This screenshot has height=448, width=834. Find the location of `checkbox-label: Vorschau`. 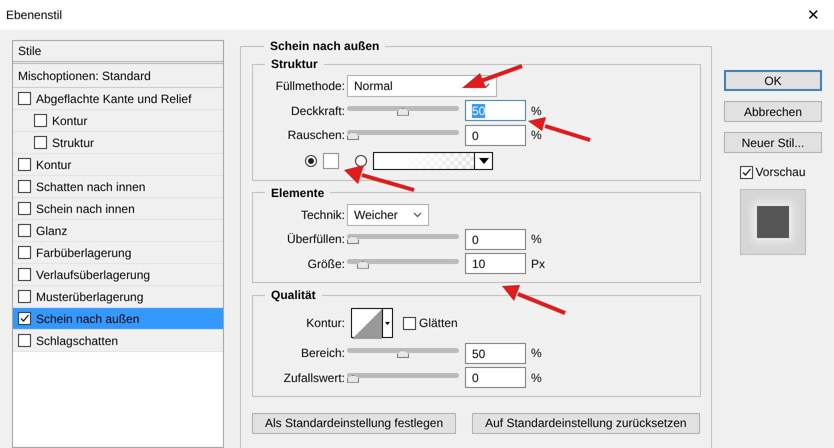

checkbox-label: Vorschau is located at coordinates (780, 172).